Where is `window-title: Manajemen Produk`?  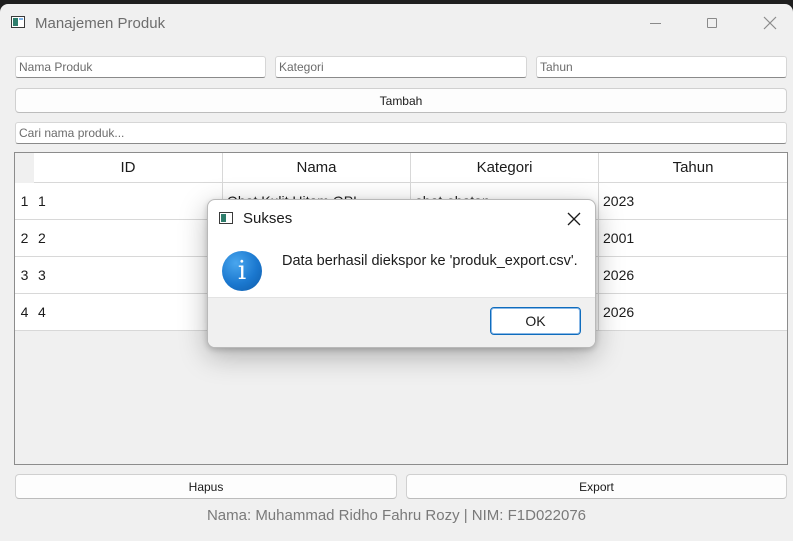 window-title: Manajemen Produk is located at coordinates (100, 23).